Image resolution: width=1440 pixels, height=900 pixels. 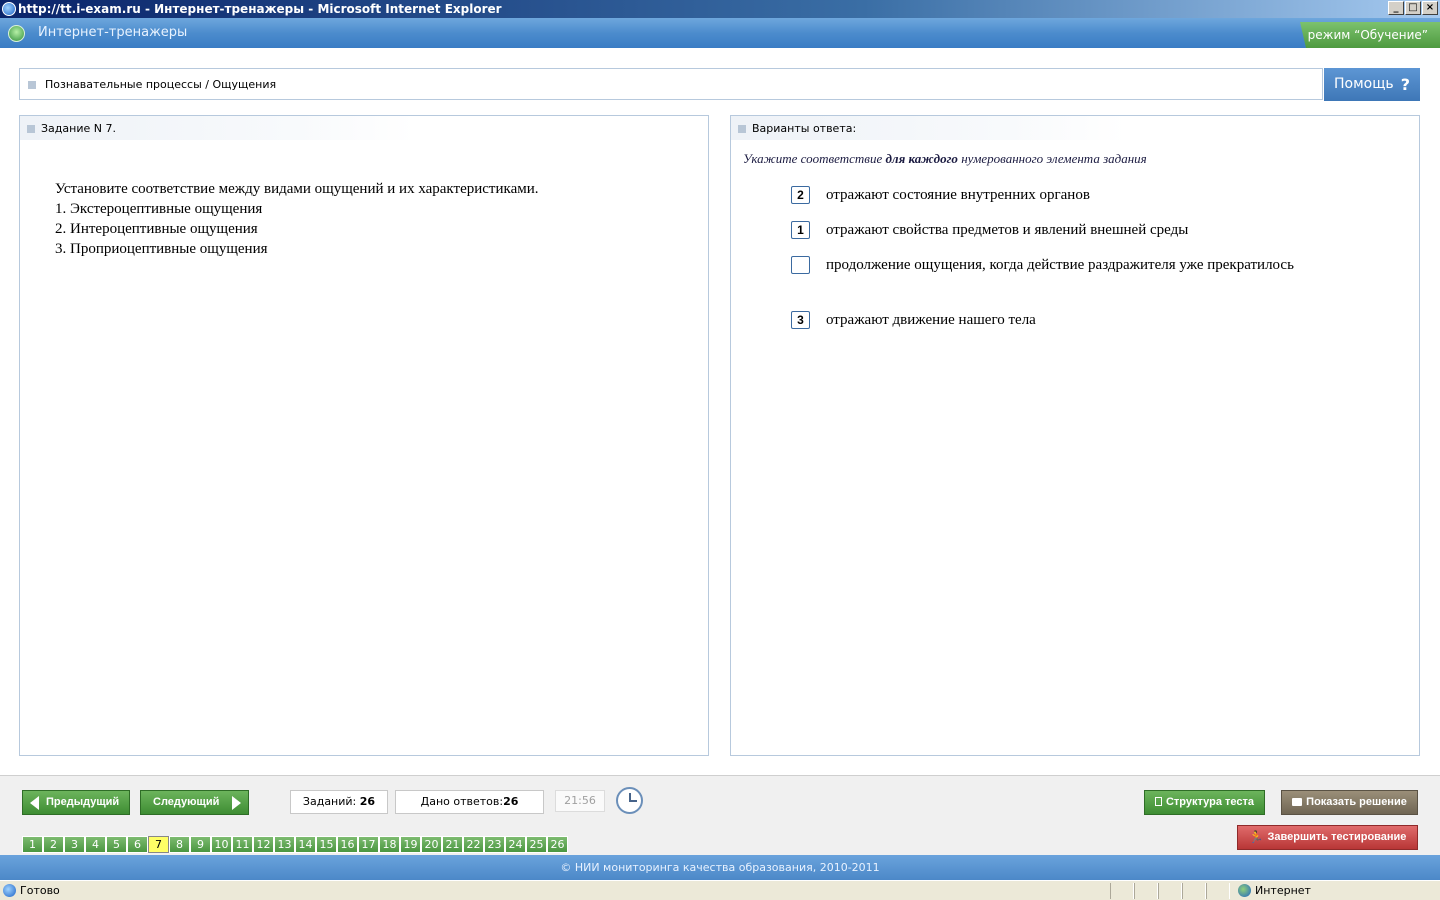 What do you see at coordinates (34, 803) in the screenshot?
I see `arrow-left-icon` at bounding box center [34, 803].